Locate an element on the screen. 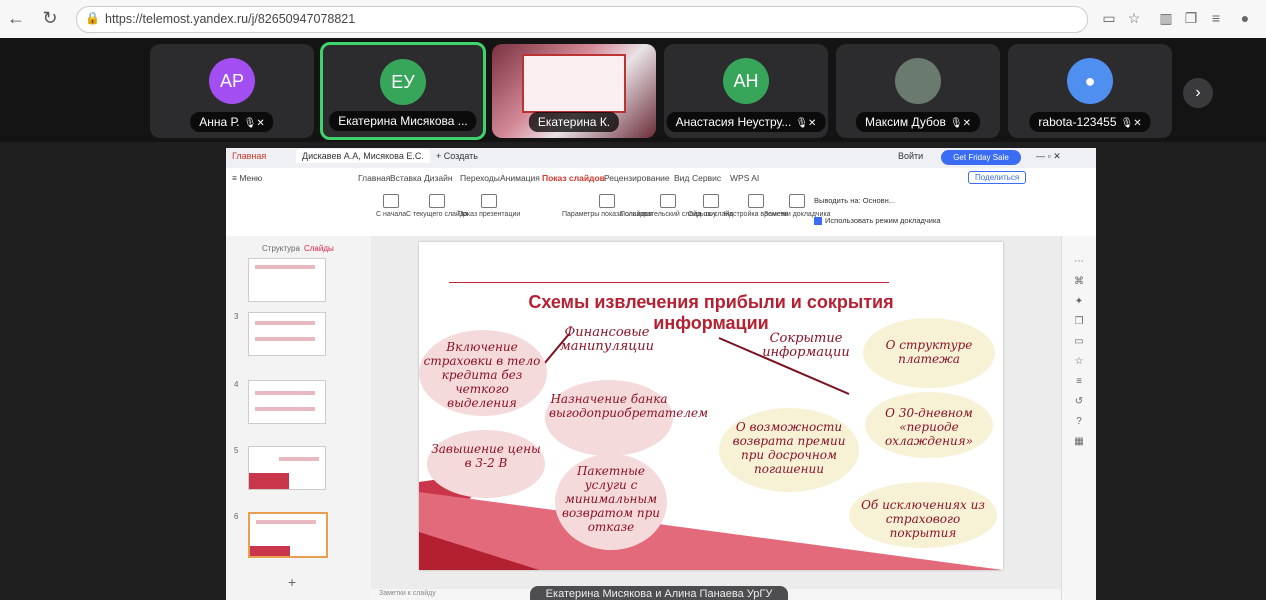 This screenshot has width=1266, height=600. item-payment-structure: О структуре платежа is located at coordinates (929, 352).